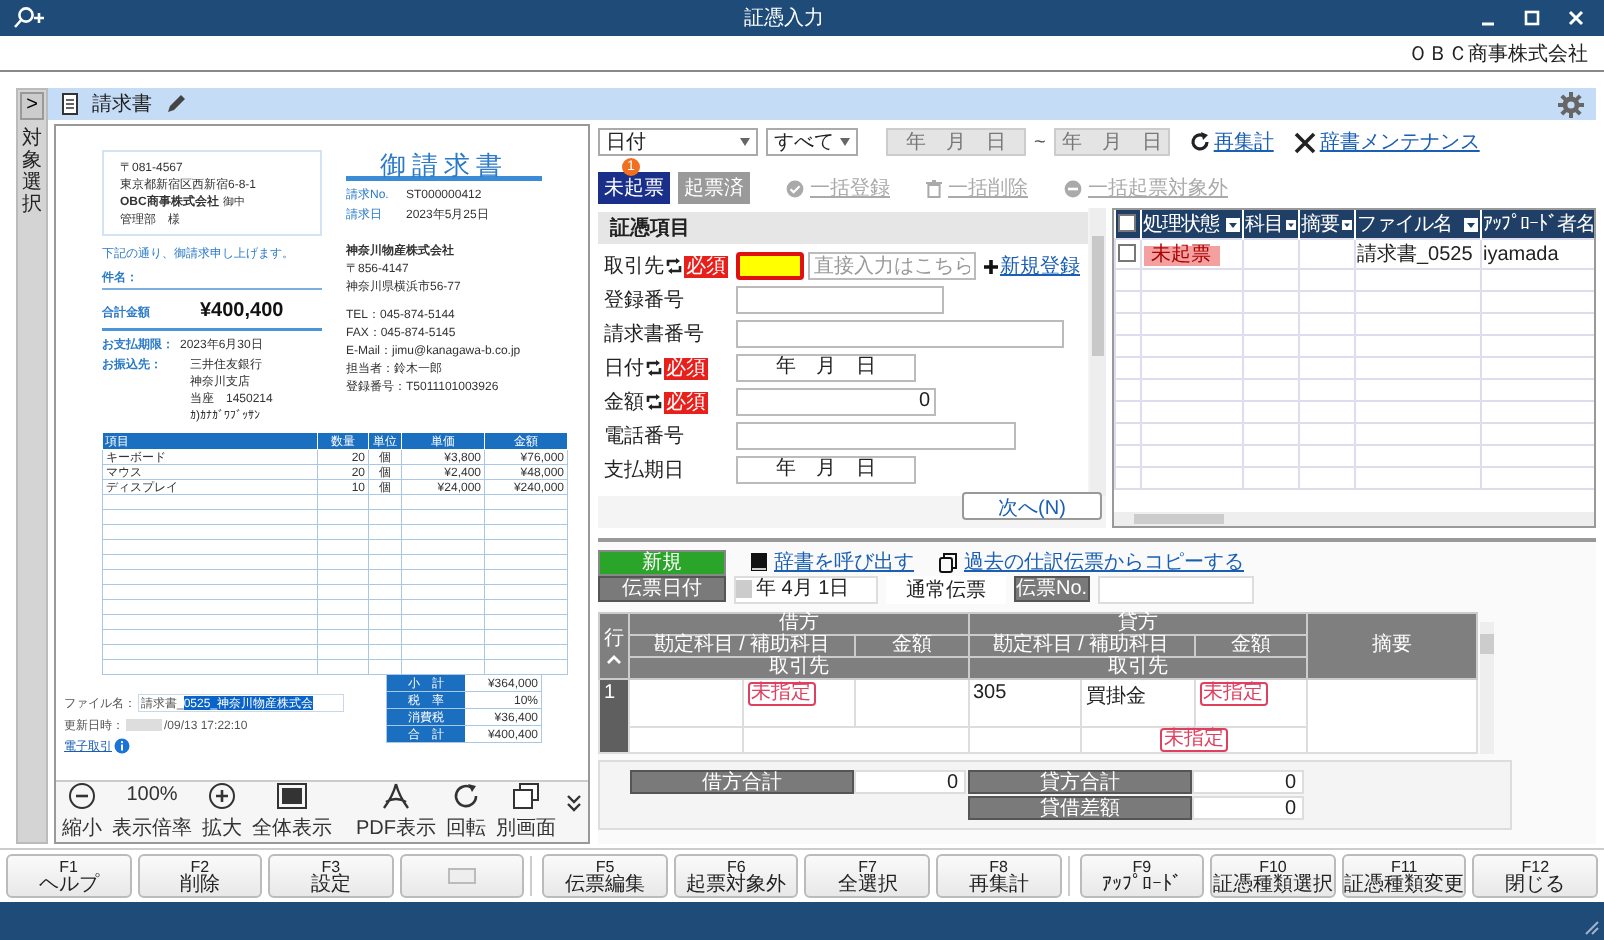  What do you see at coordinates (200, 876) in the screenshot?
I see `function-key-button: F2 削除` at bounding box center [200, 876].